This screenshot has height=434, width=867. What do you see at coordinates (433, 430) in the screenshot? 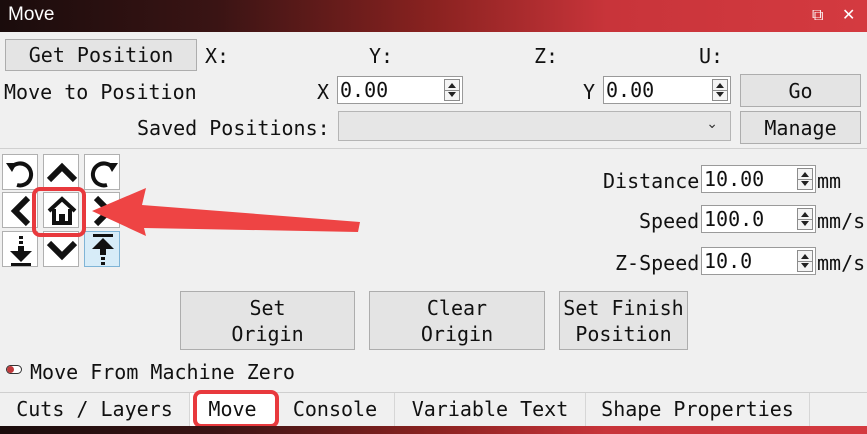
I see `bottom-strip` at bounding box center [433, 430].